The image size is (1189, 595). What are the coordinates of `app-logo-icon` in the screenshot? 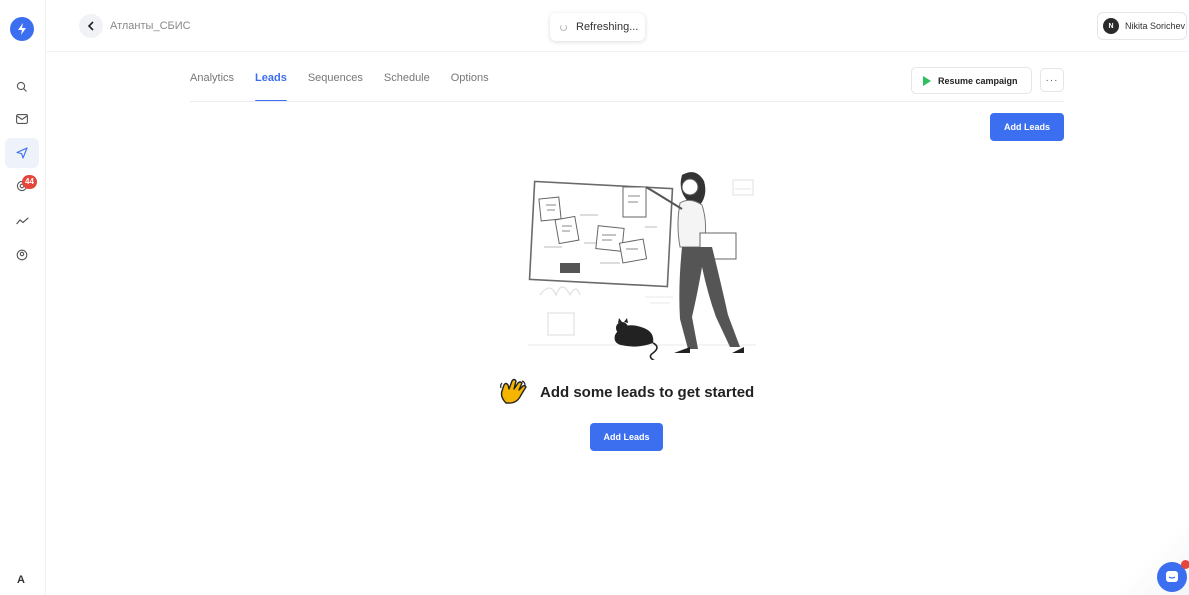 It's located at (22, 29).